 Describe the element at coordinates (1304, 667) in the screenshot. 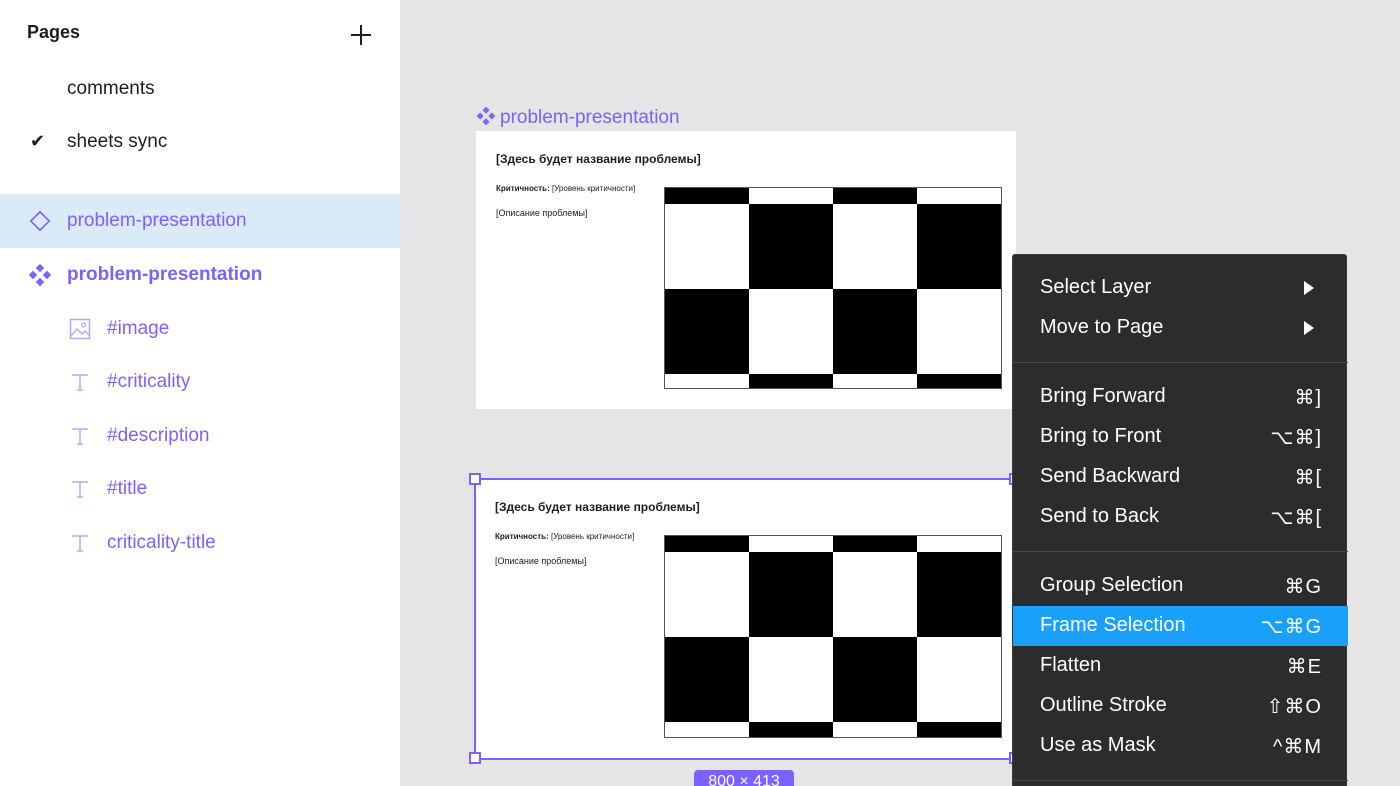

I see `menu-item-shortcut: ⌘E` at that location.